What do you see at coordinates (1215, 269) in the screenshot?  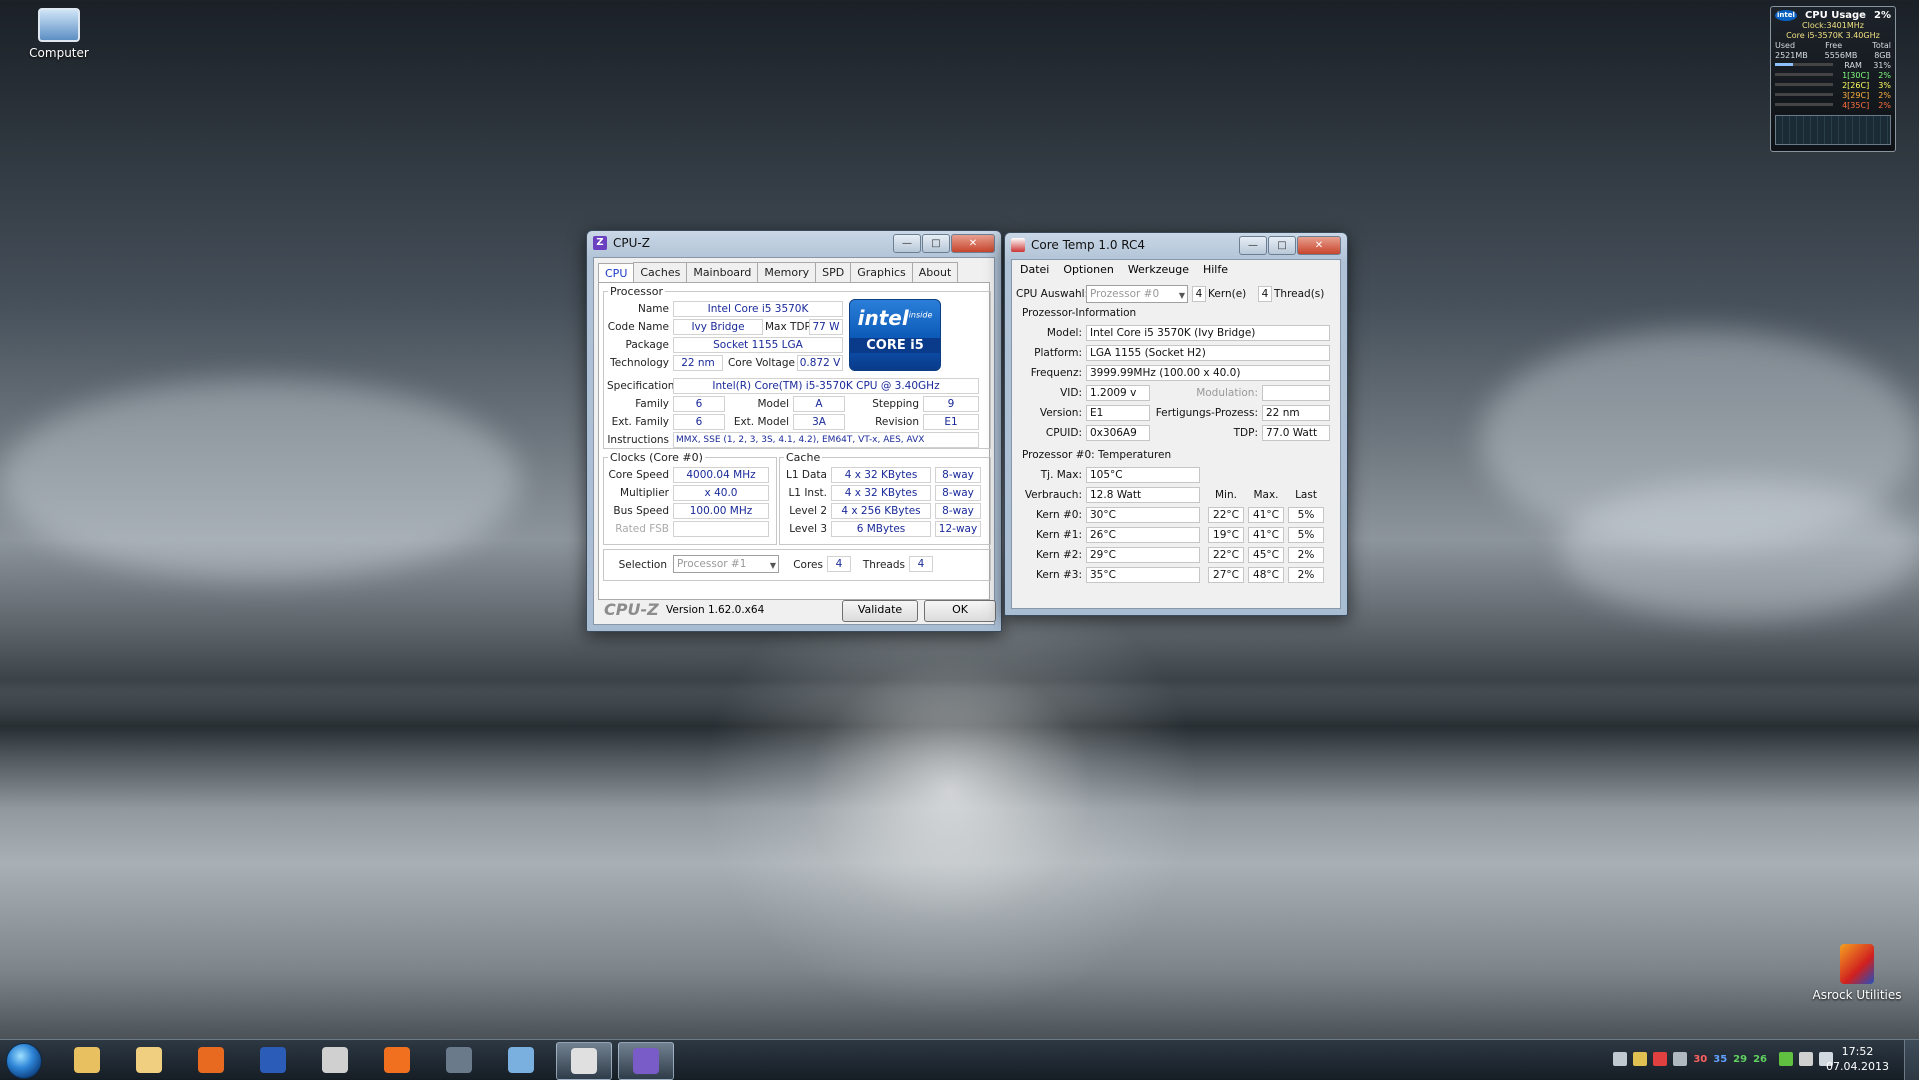 I see `menu-hilfe: Hilfe` at bounding box center [1215, 269].